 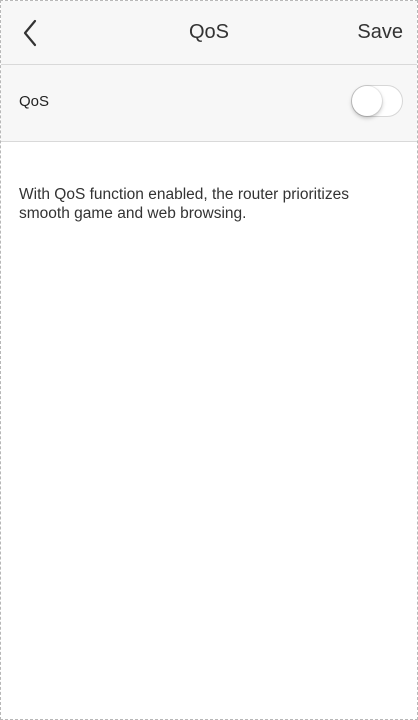 I want to click on page-title: QoS, so click(x=209, y=32).